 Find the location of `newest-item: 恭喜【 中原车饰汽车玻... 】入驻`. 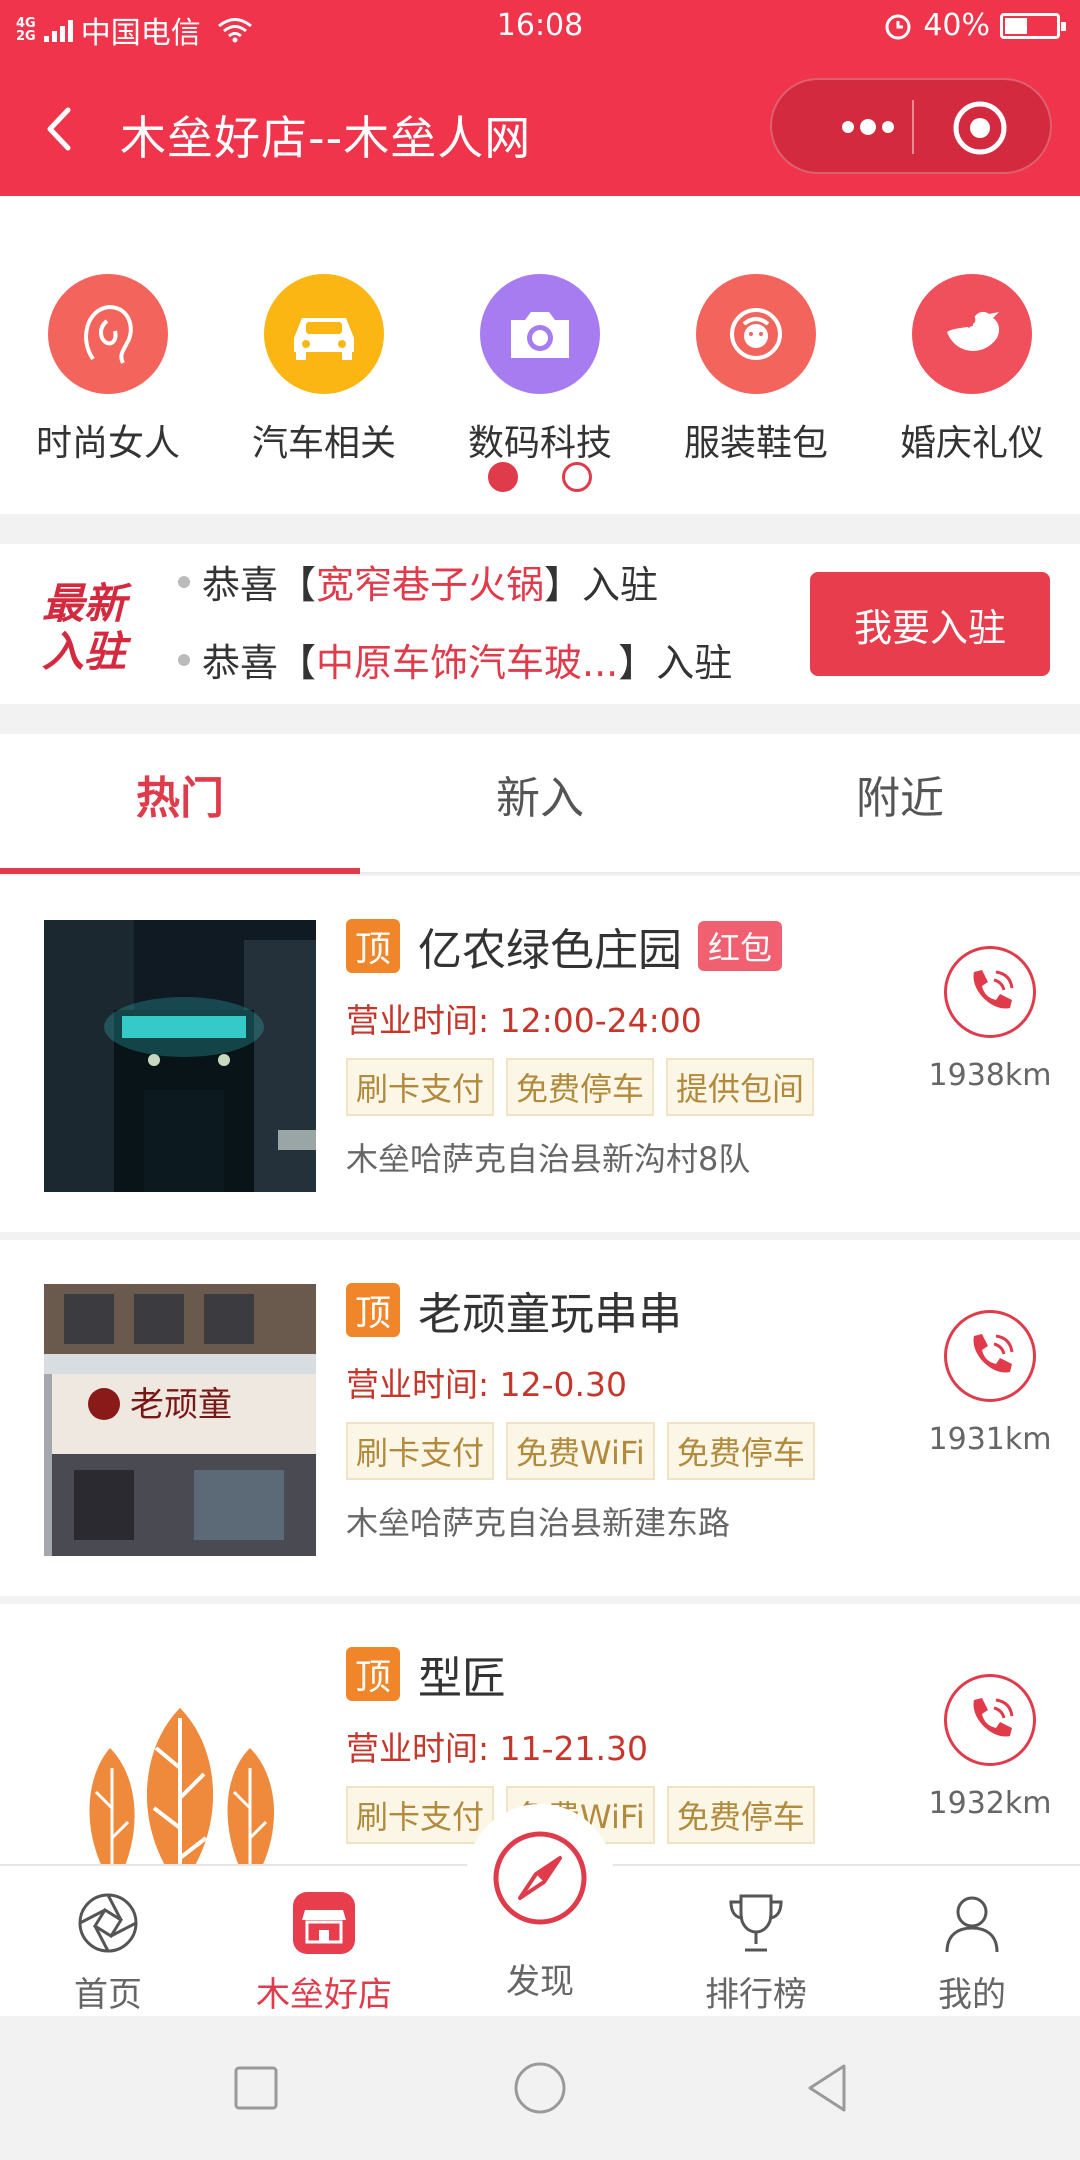

newest-item: 恭喜【 中原车饰汽车玻... 】入驻 is located at coordinates (455, 659).